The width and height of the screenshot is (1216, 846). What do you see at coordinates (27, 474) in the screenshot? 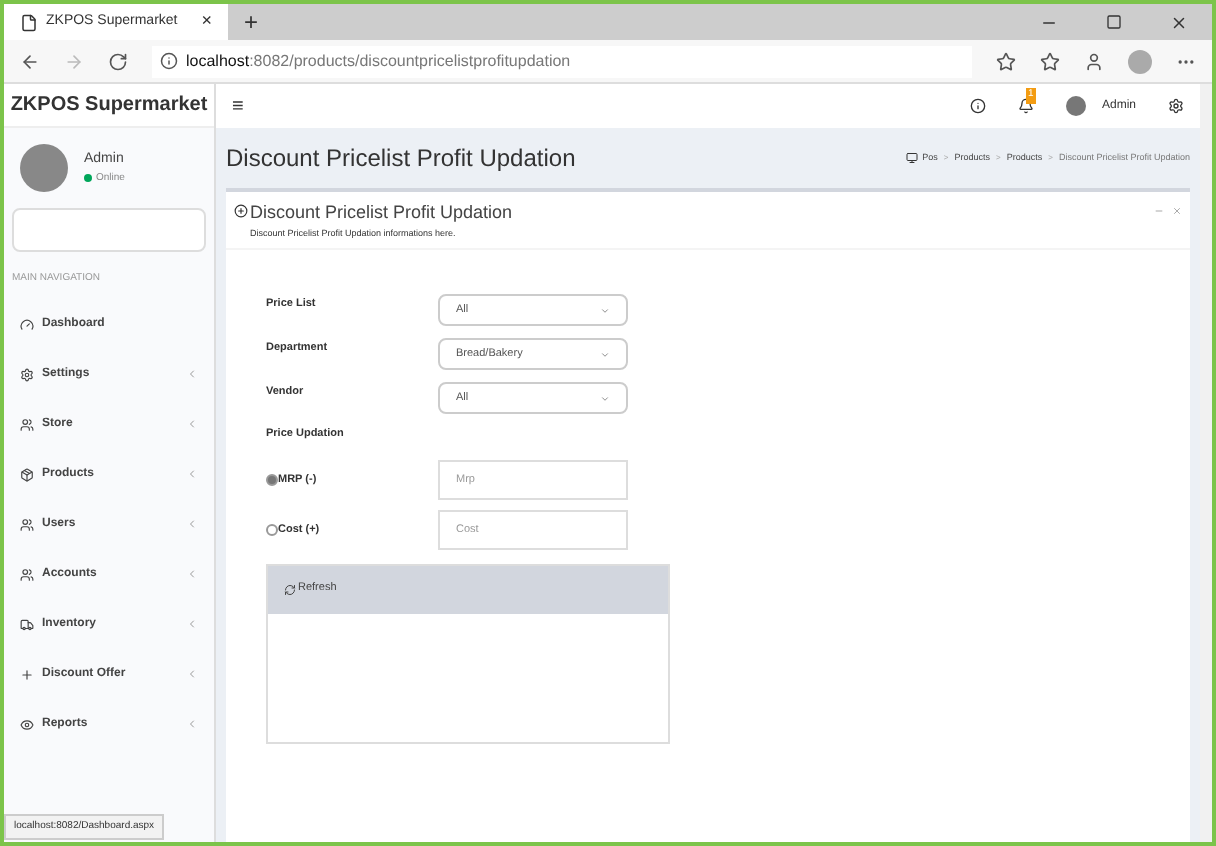
I see `box-icon` at bounding box center [27, 474].